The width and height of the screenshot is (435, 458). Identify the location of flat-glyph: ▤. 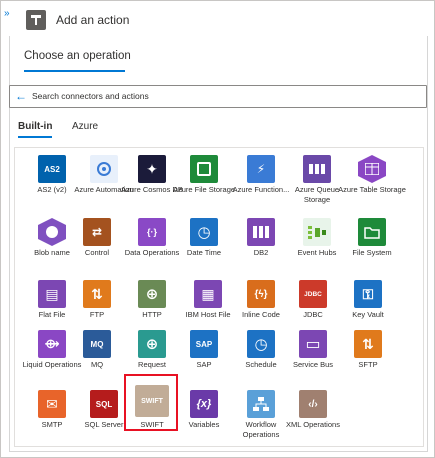
(52, 293).